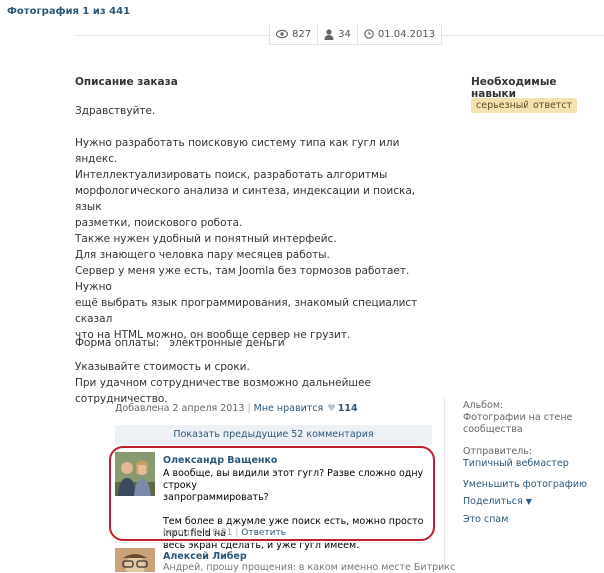  I want to click on user-icon, so click(329, 34).